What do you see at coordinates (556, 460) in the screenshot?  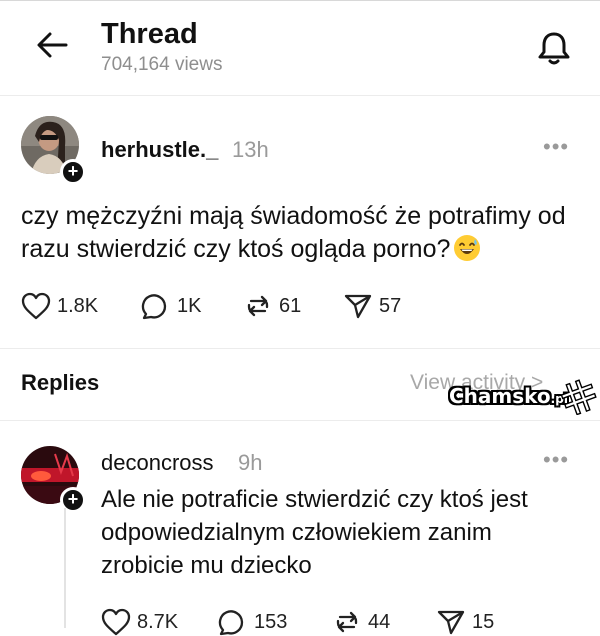 I see `reply-more-options-icon: •••` at bounding box center [556, 460].